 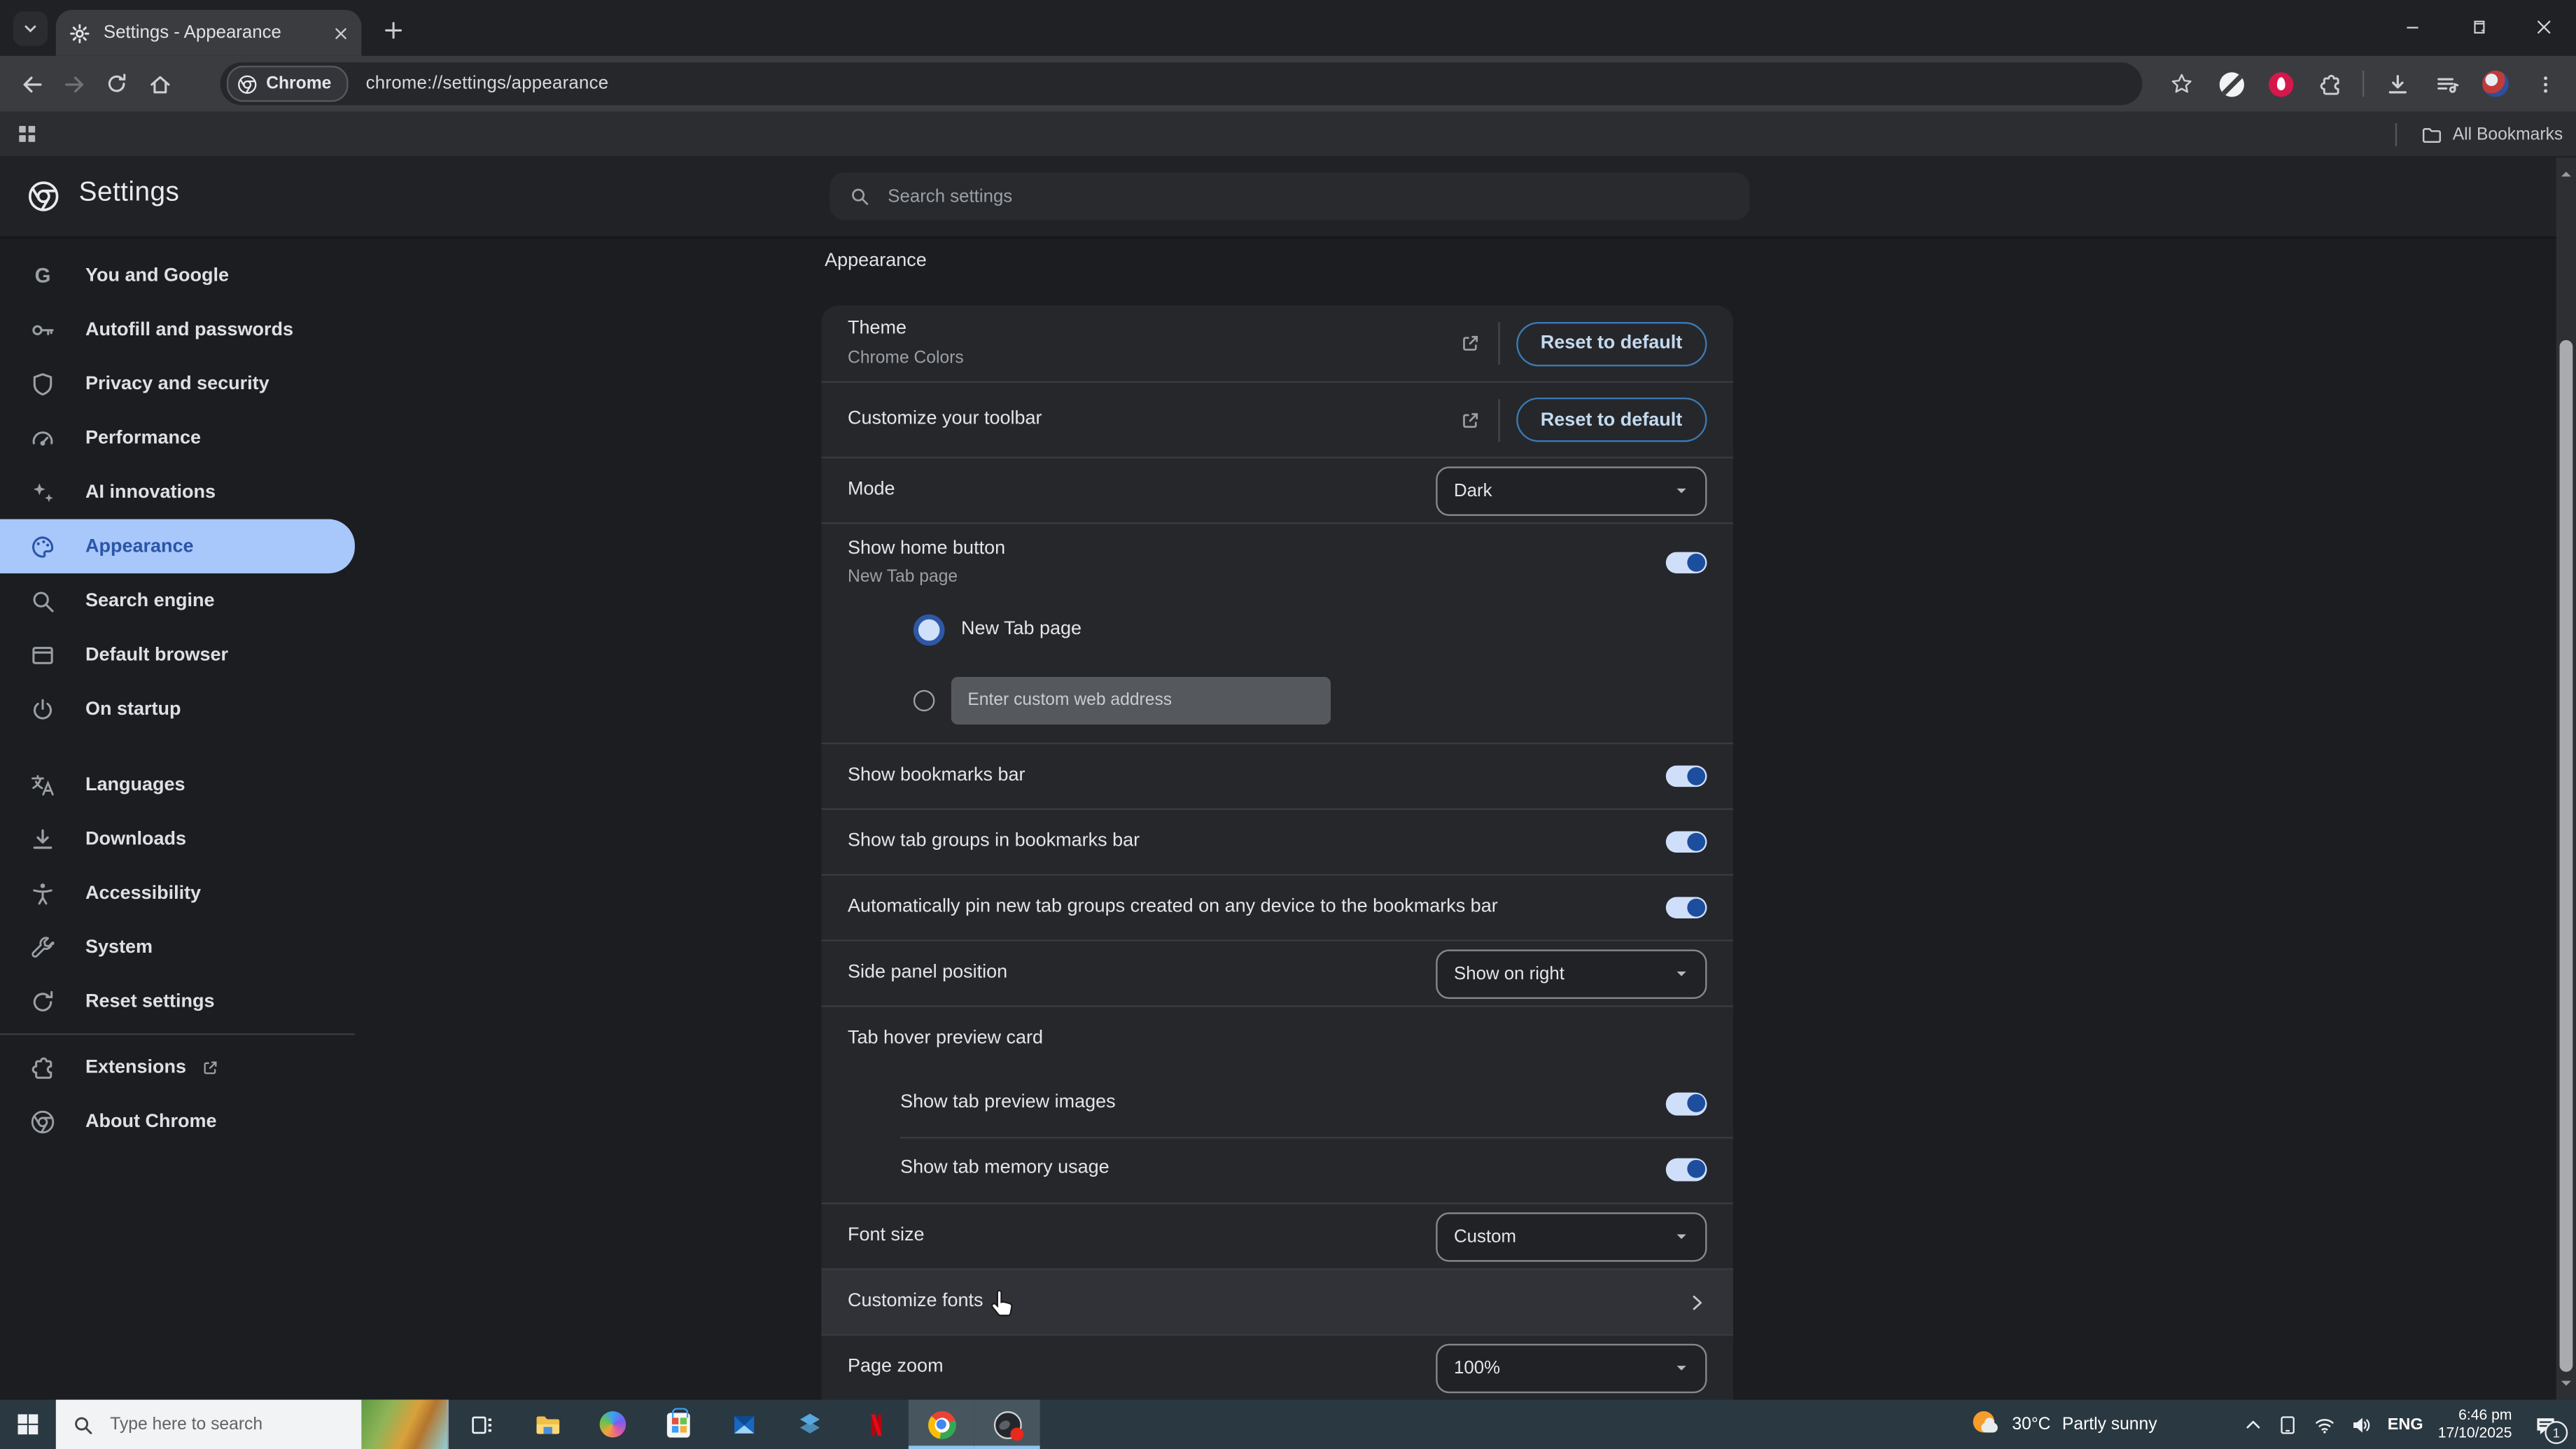 I want to click on site-chip: Chrome, so click(x=287, y=83).